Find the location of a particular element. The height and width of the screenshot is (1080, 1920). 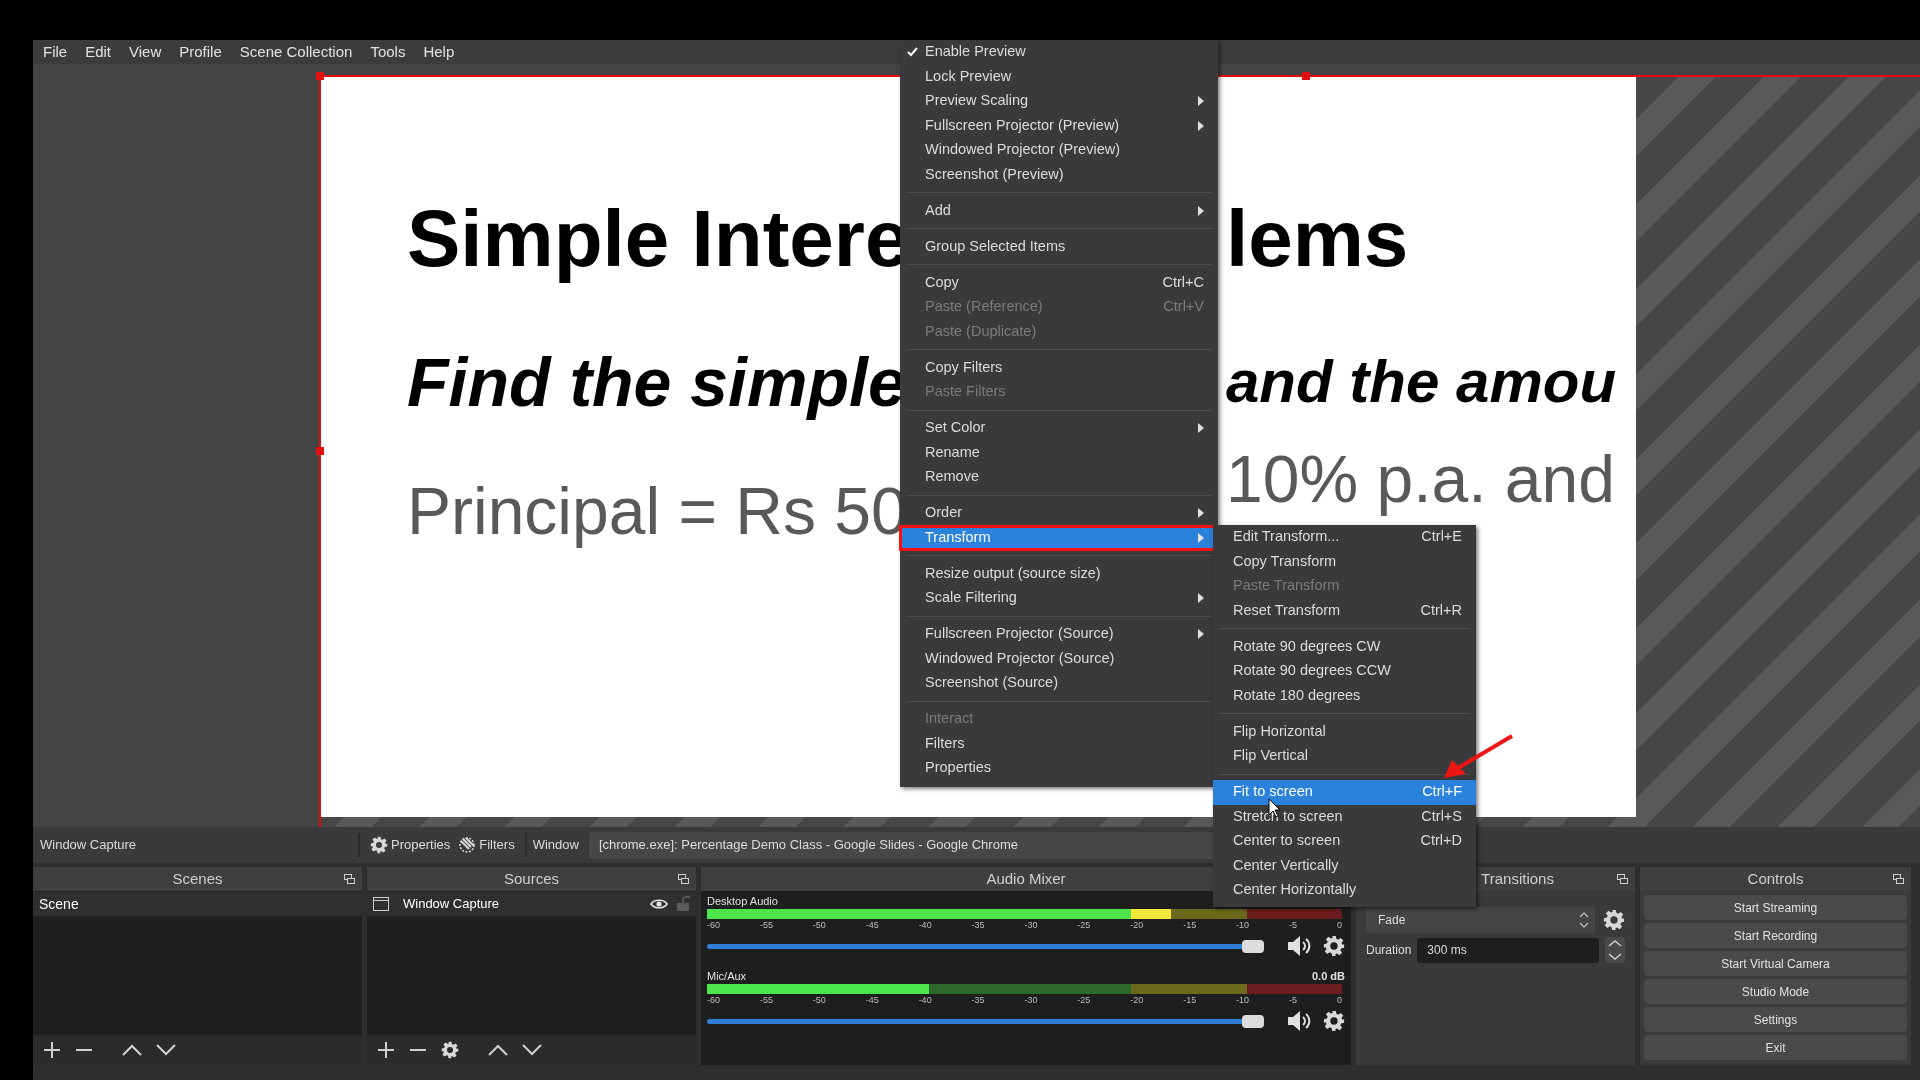

eye-icon is located at coordinates (659, 904).